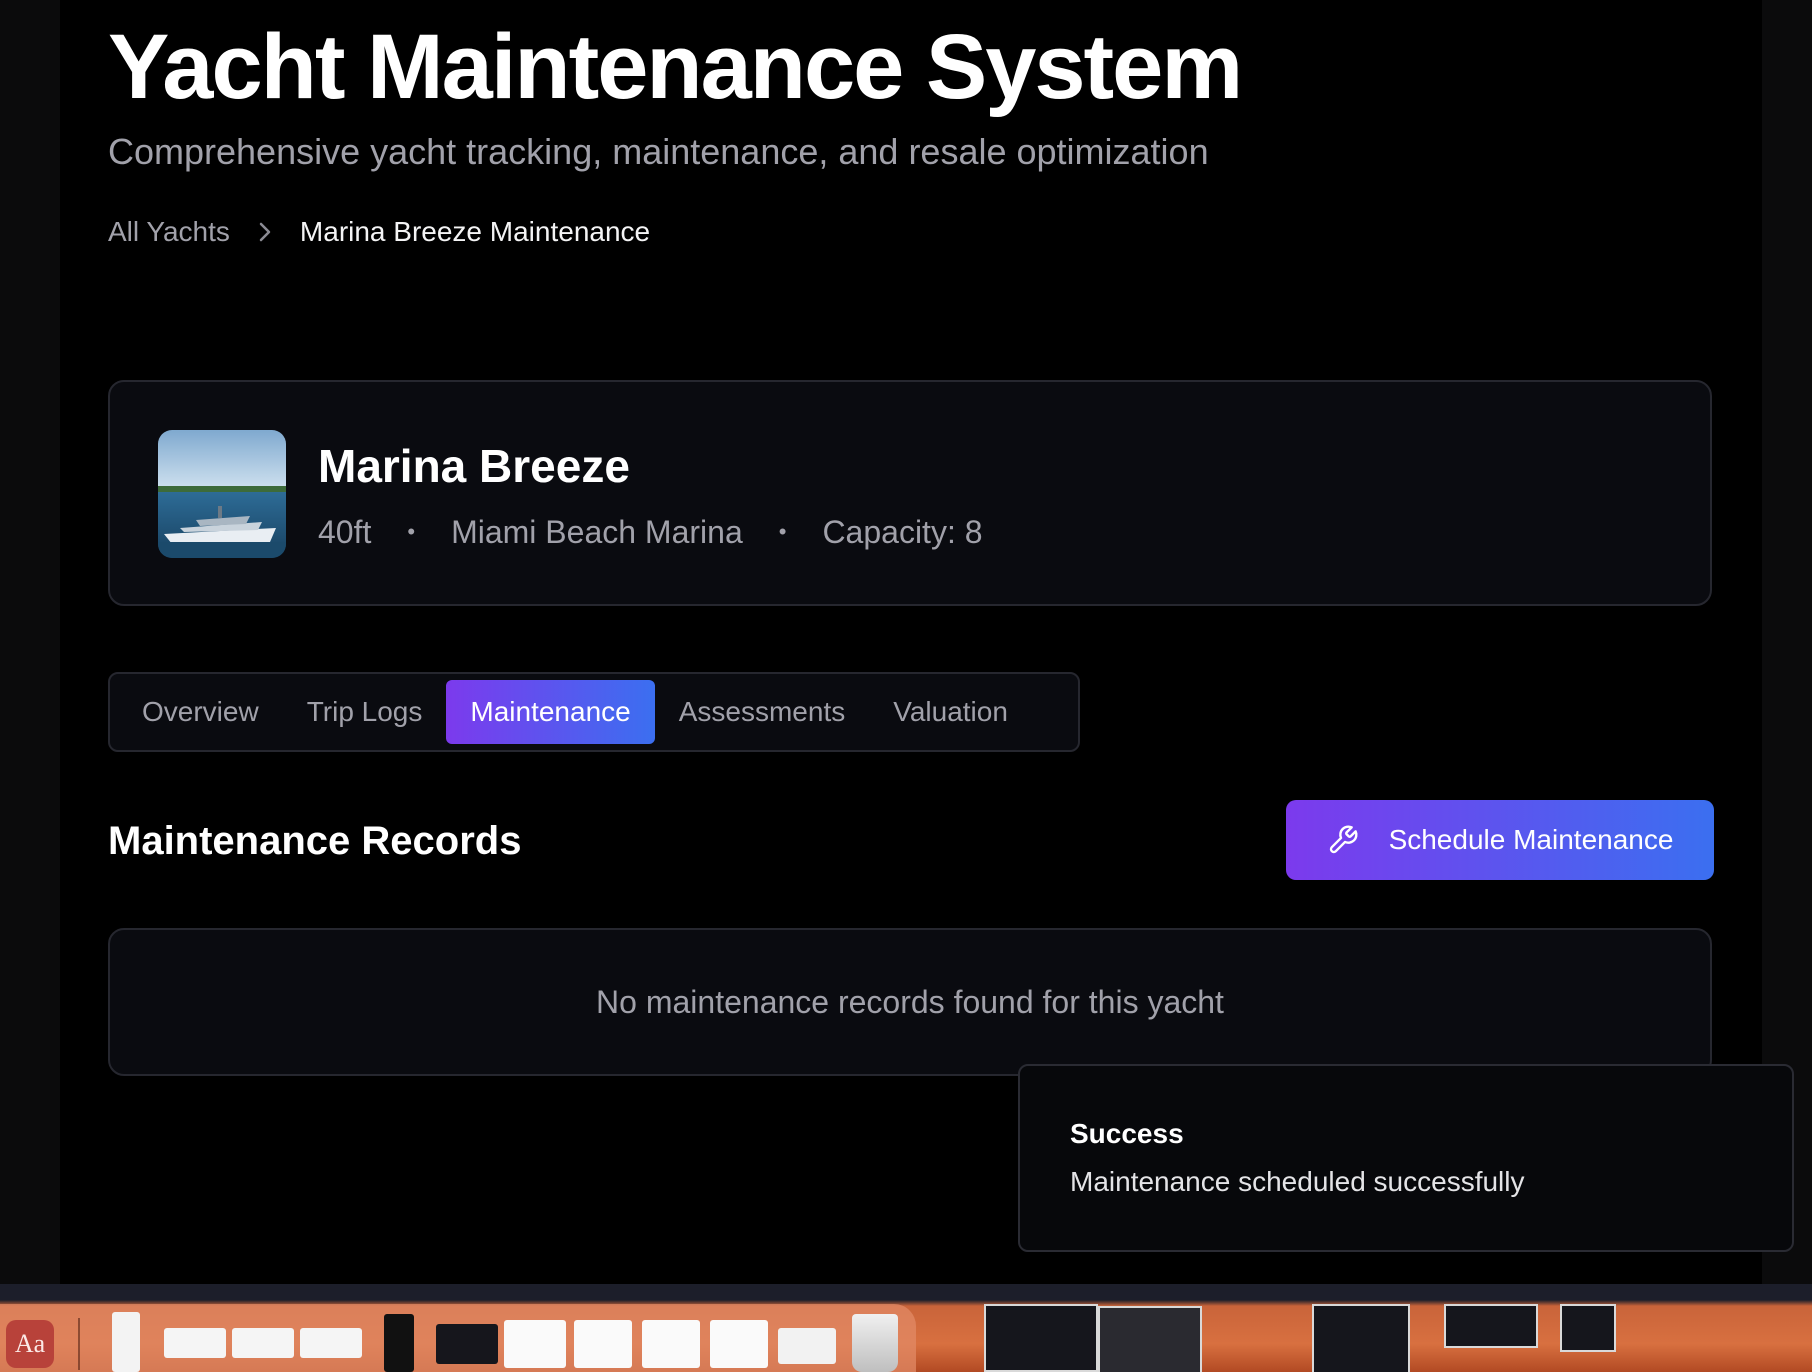  Describe the element at coordinates (474, 466) in the screenshot. I see `yacht-name: Marina Breeze` at that location.